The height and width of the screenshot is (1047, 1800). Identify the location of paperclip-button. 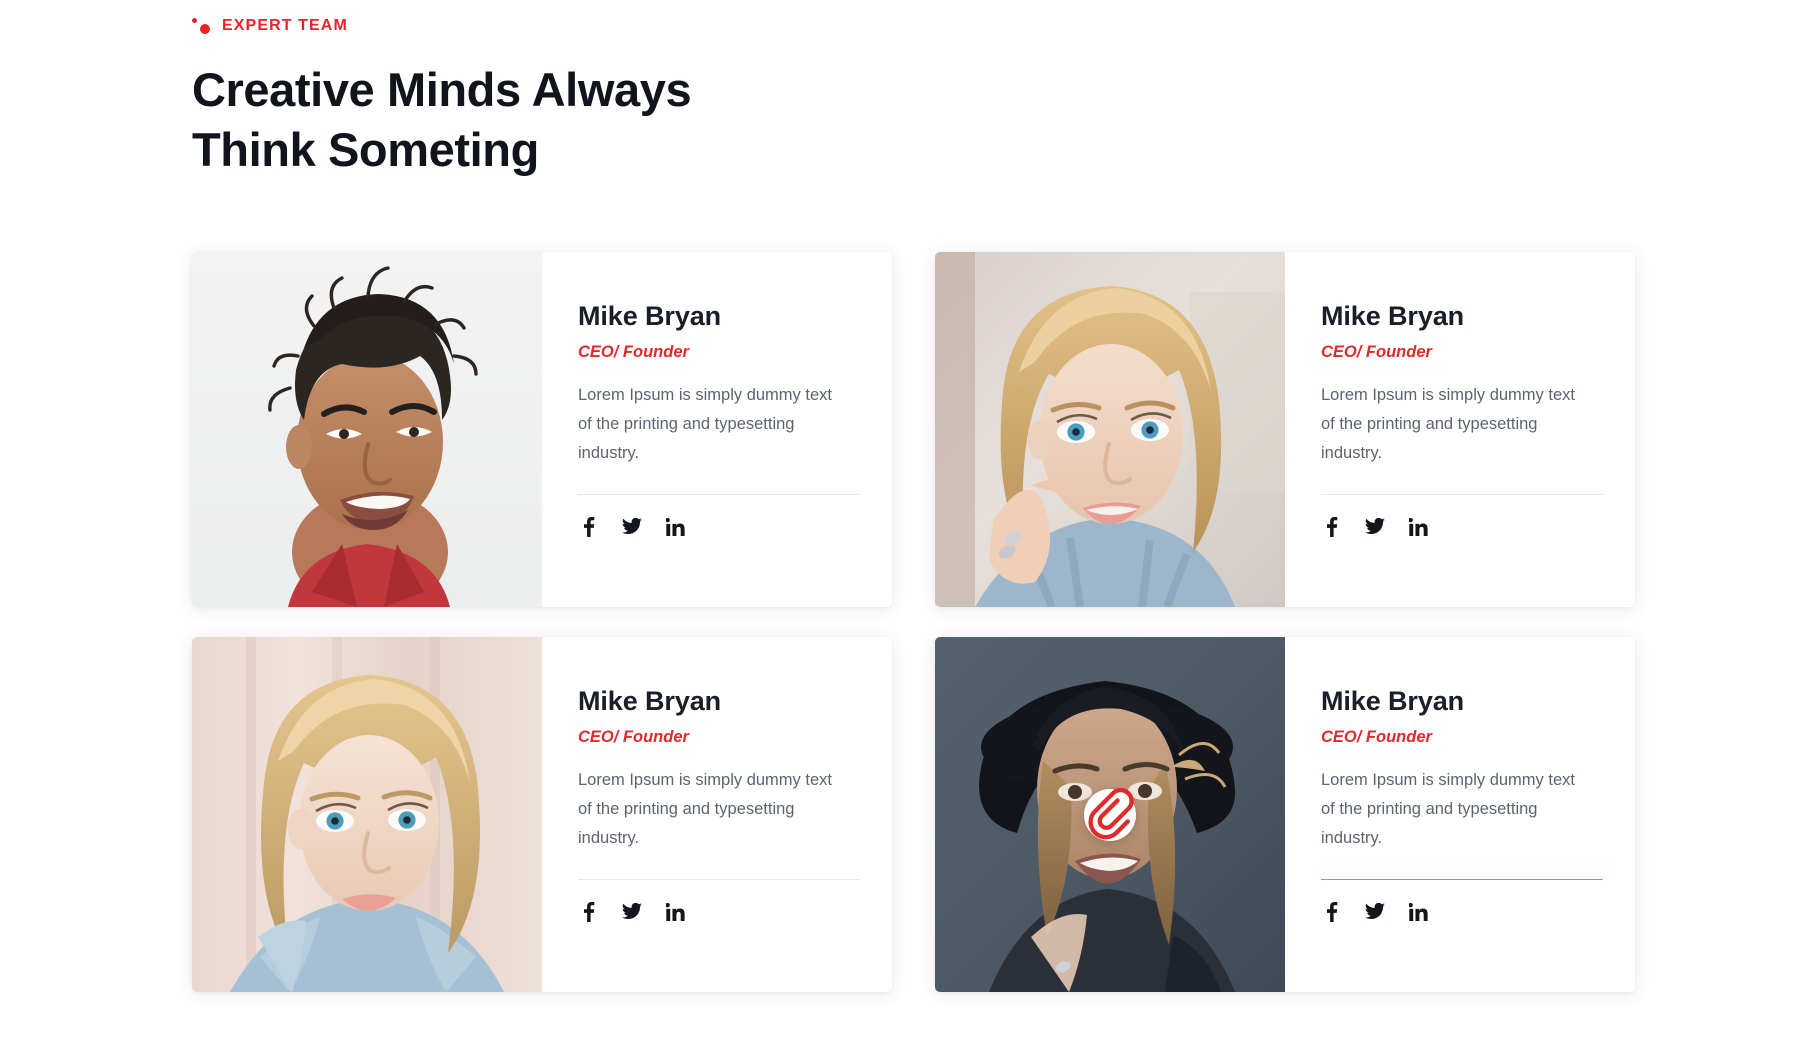
(1110, 814).